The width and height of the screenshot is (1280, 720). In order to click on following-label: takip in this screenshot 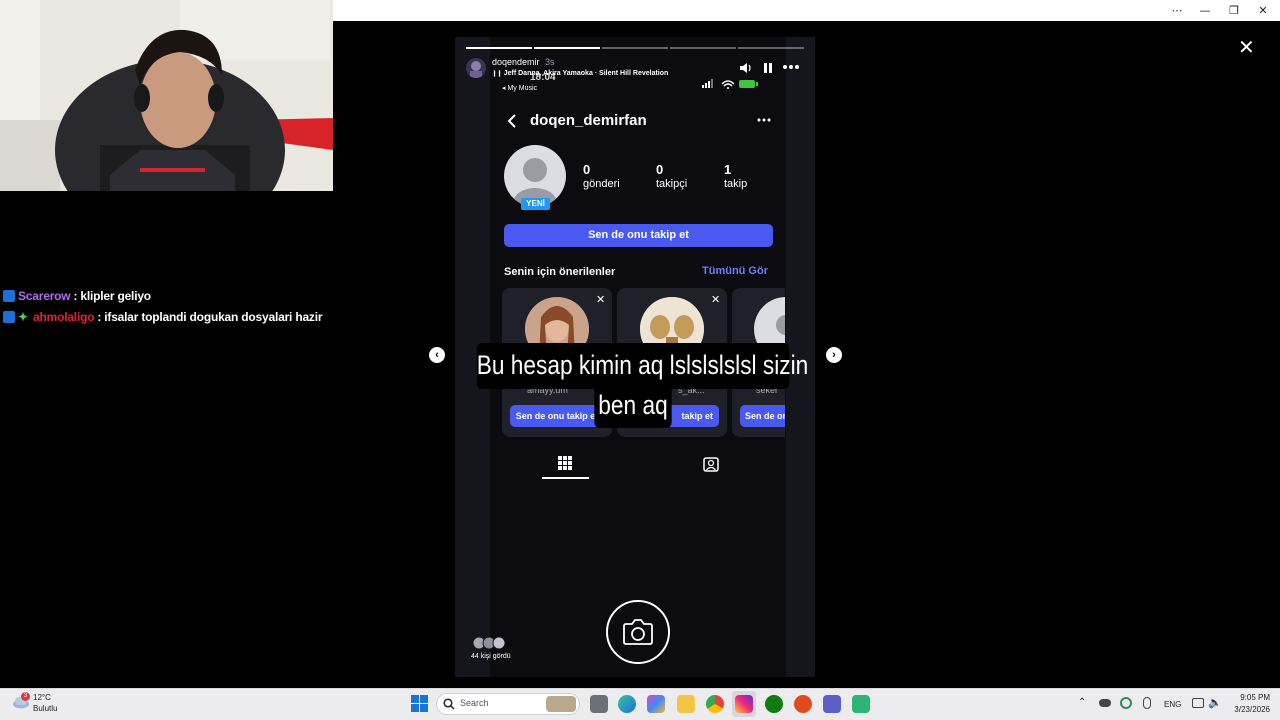, I will do `click(735, 184)`.